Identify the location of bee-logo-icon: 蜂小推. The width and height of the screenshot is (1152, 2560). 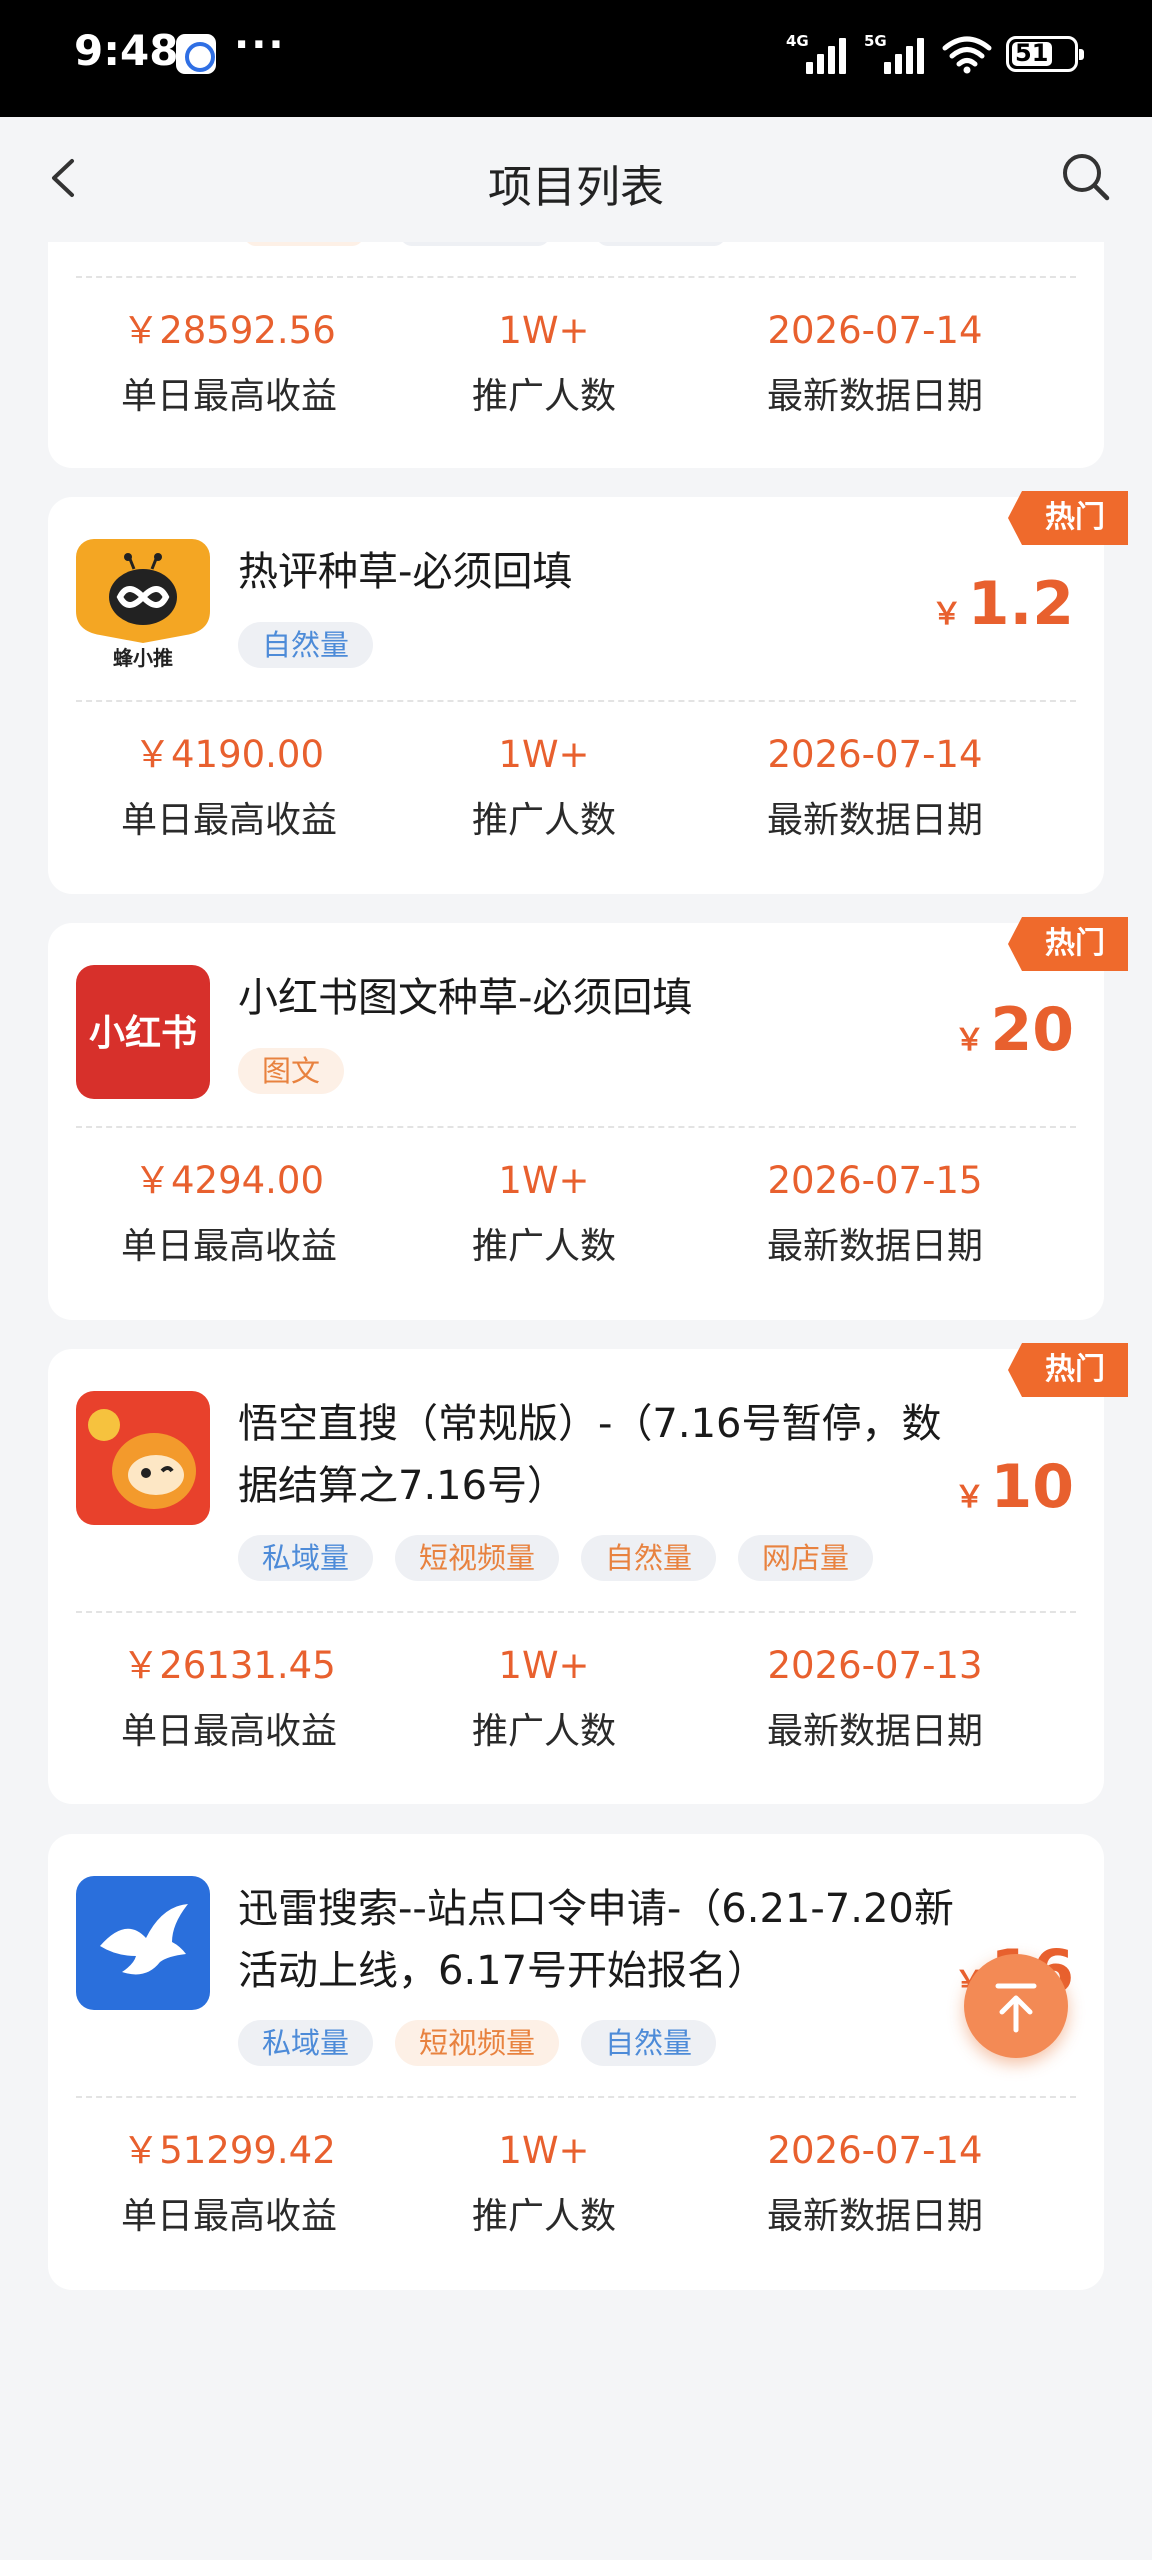
(143, 606).